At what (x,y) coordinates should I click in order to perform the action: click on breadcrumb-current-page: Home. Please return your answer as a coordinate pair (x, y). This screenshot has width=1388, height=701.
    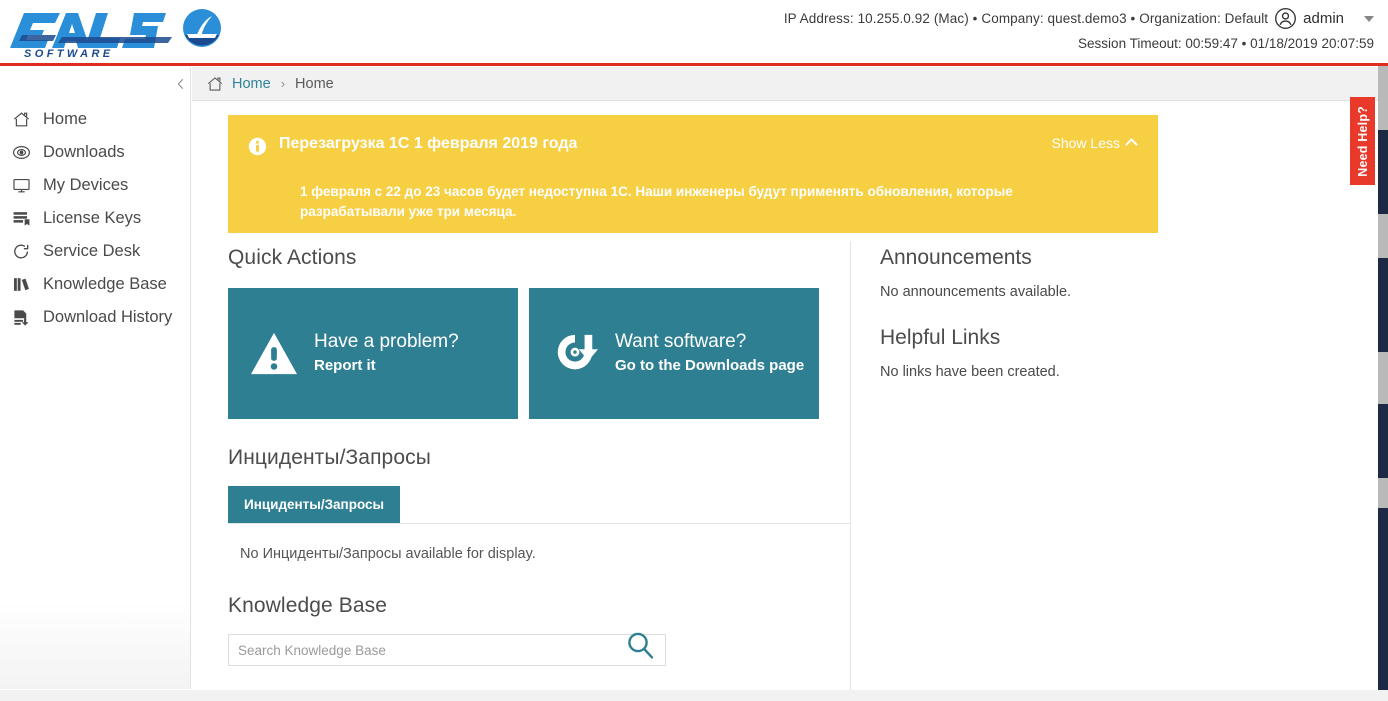
    Looking at the image, I should click on (314, 83).